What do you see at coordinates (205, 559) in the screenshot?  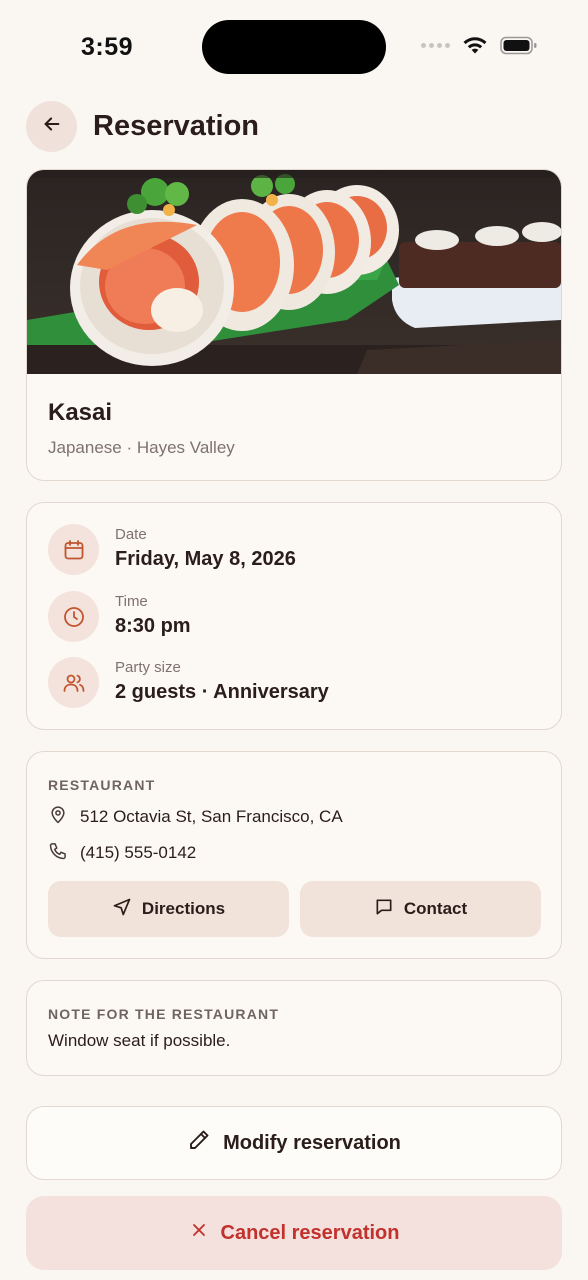 I see `date-value: Friday, May 8, 2026` at bounding box center [205, 559].